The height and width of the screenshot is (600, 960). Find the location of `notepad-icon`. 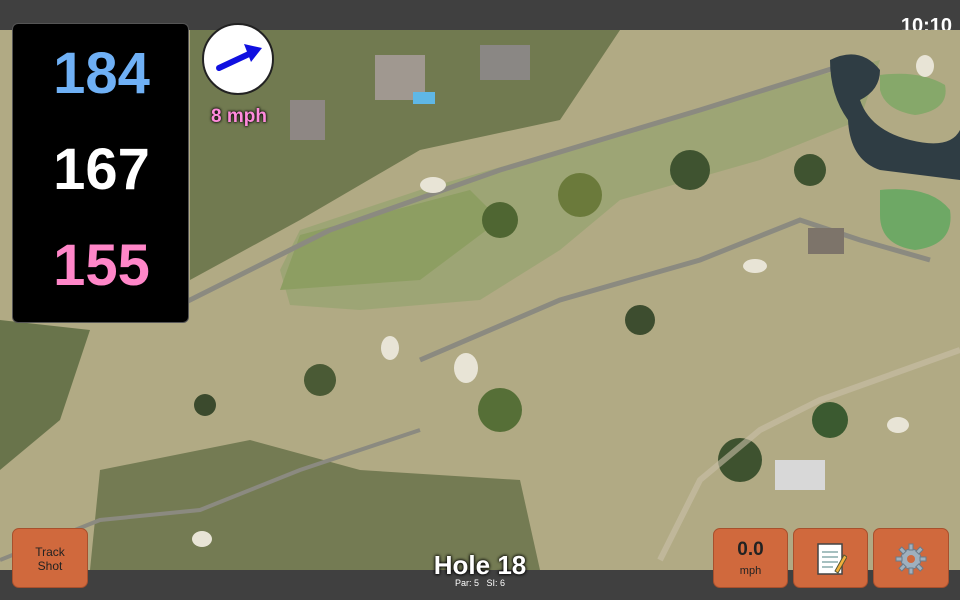

notepad-icon is located at coordinates (832, 559).